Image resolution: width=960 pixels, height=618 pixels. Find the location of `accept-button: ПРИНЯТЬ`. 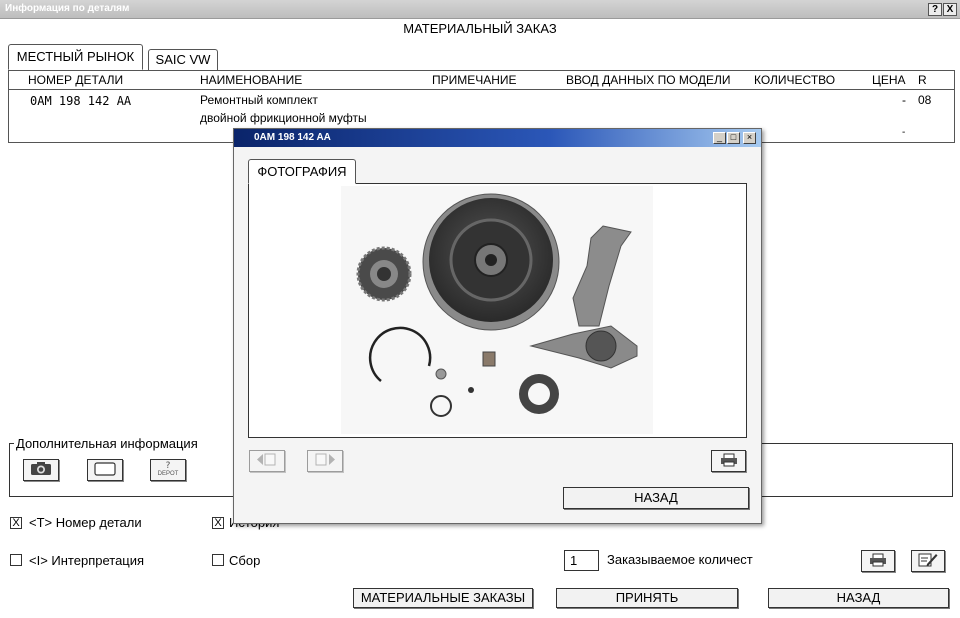

accept-button: ПРИНЯТЬ is located at coordinates (647, 598).